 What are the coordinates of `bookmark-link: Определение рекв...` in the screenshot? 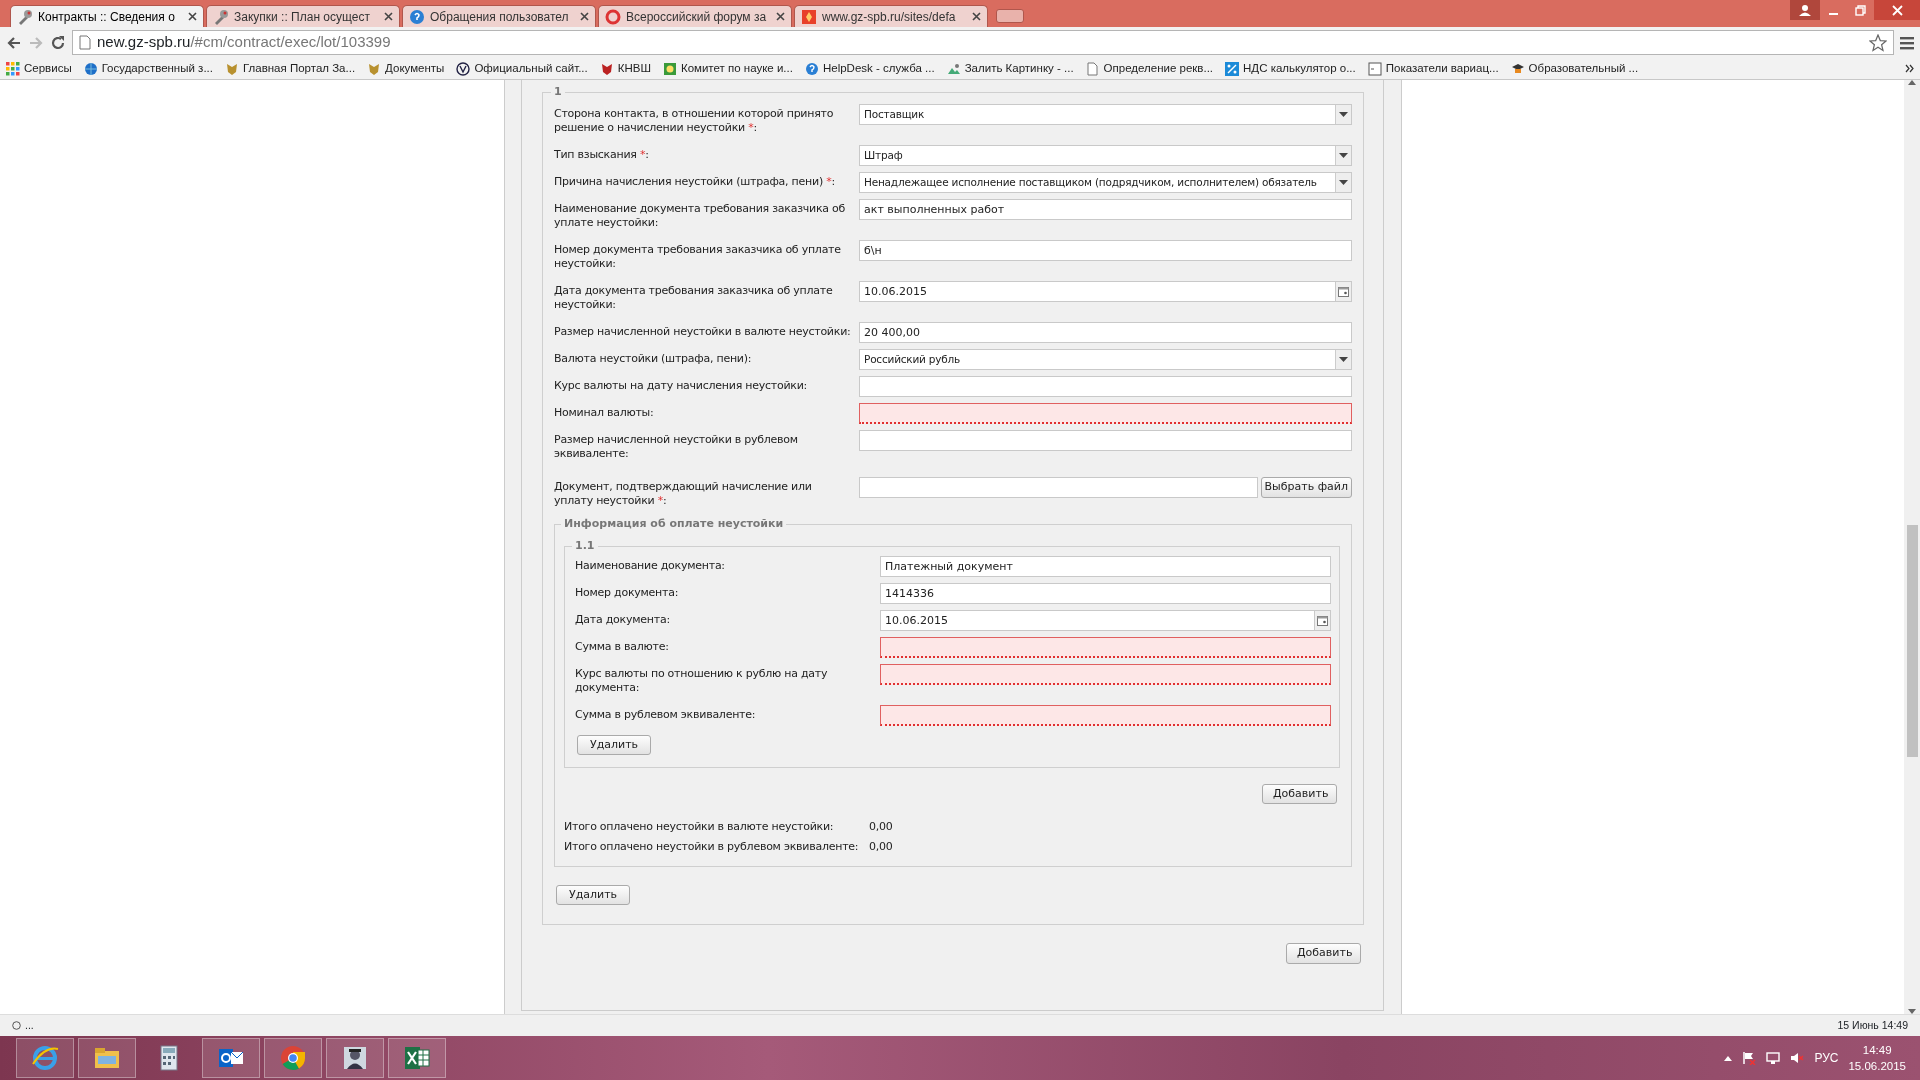 It's located at (1158, 68).